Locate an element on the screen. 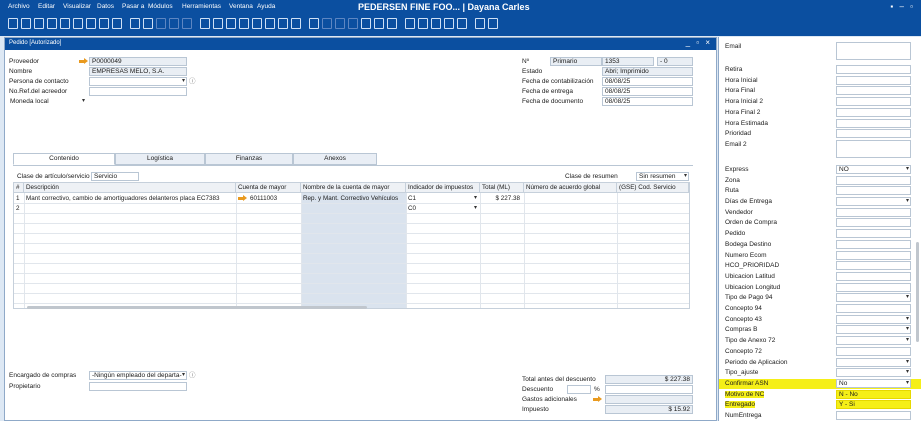  menu-herramientas: Herramientas is located at coordinates (201, 6).